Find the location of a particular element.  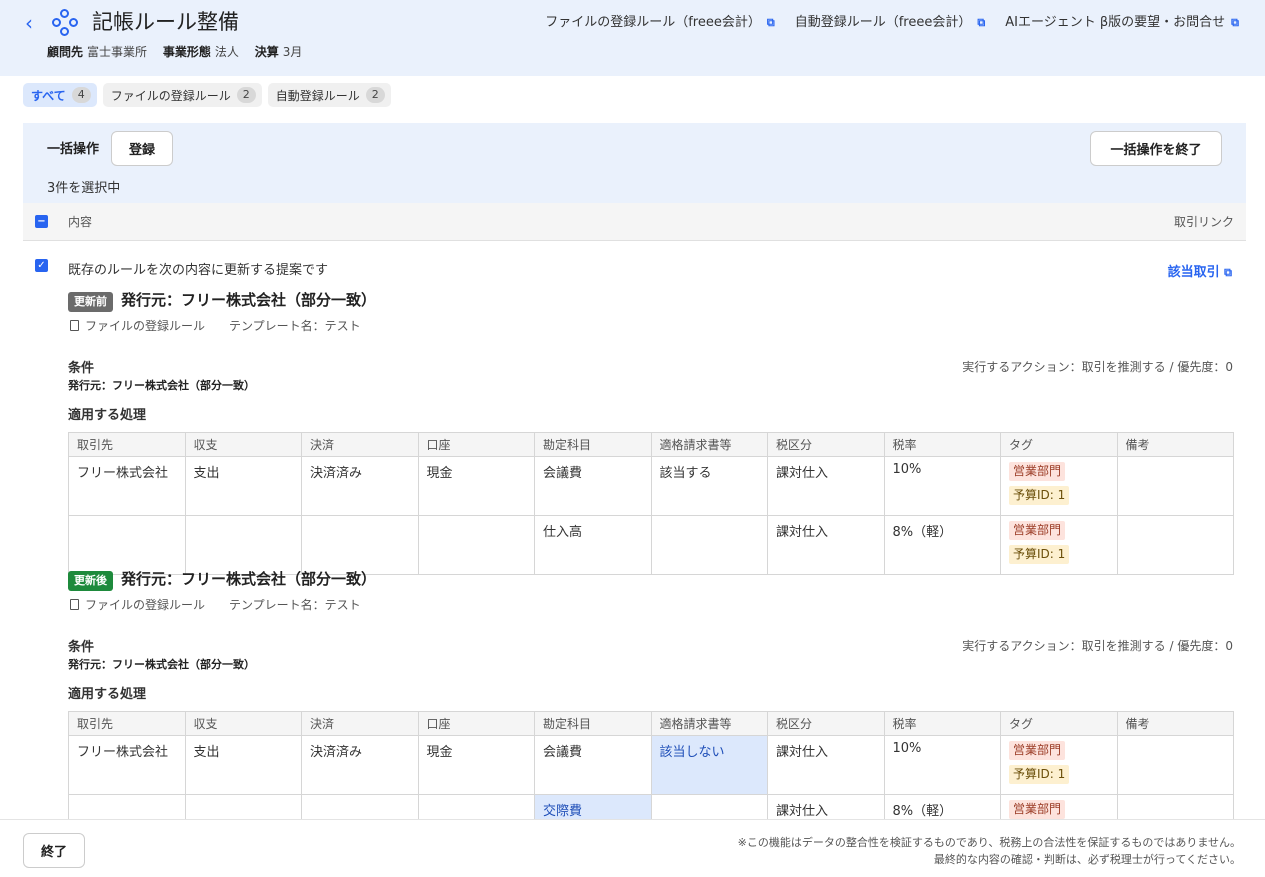

row-checkbox: ✓ is located at coordinates (41, 265).